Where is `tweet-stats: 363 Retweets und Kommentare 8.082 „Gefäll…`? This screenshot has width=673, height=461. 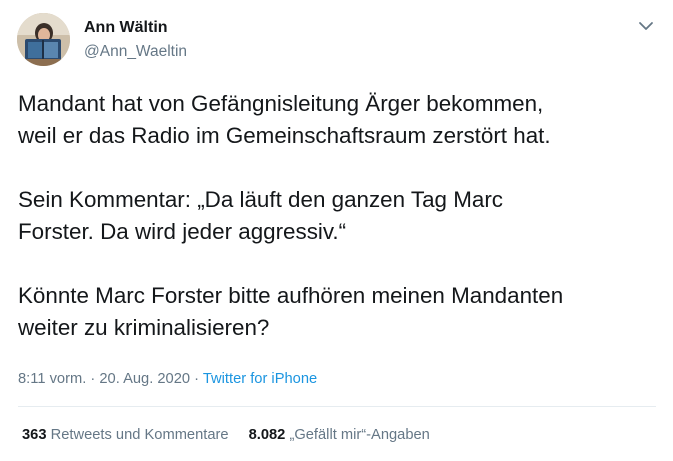
tweet-stats: 363 Retweets und Kommentare 8.082 „Gefäll… is located at coordinates (226, 435).